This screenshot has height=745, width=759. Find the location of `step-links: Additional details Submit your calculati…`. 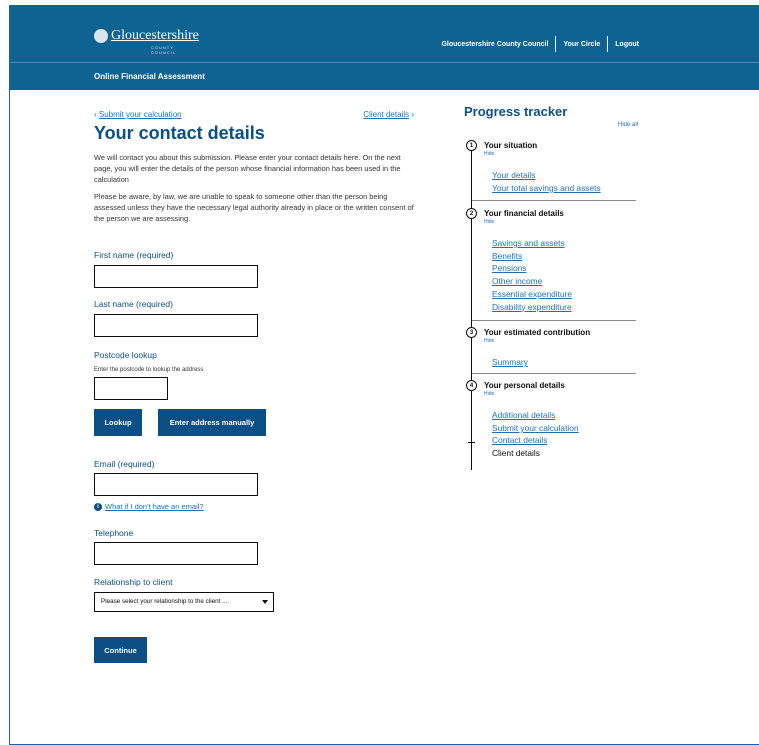

step-links: Additional details Submit your calculati… is located at coordinates (535, 434).